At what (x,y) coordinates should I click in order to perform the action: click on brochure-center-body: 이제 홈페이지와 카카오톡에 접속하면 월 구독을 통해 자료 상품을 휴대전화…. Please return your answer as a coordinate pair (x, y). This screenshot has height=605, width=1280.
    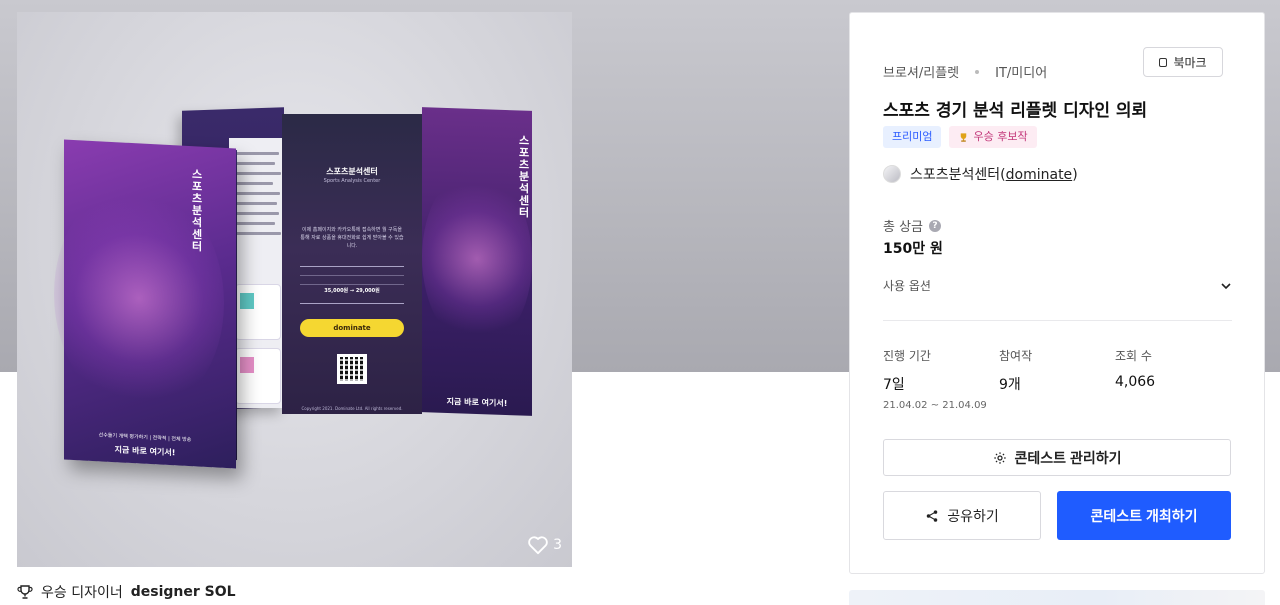
    Looking at the image, I should click on (352, 238).